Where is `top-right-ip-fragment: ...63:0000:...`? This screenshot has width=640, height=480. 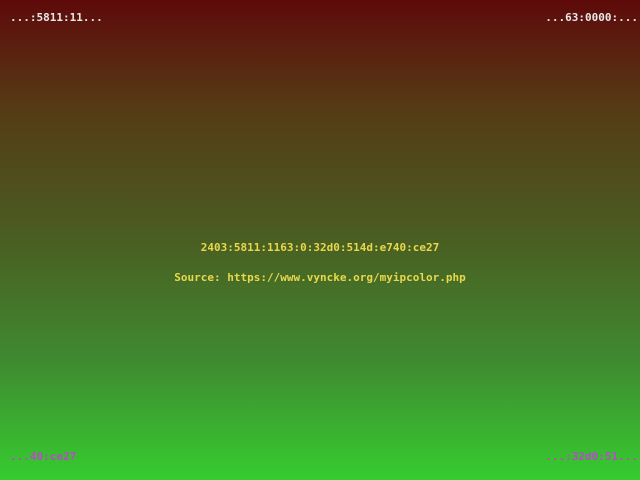 top-right-ip-fragment: ...63:0000:... is located at coordinates (591, 17).